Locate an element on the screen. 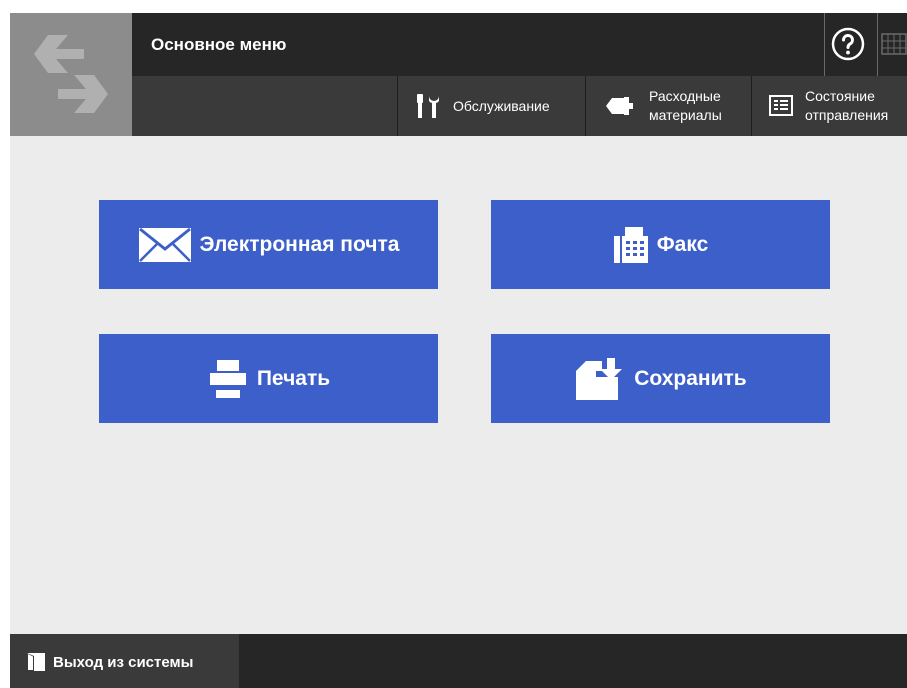 The width and height of the screenshot is (907, 688). folder-save-icon is located at coordinates (599, 378).